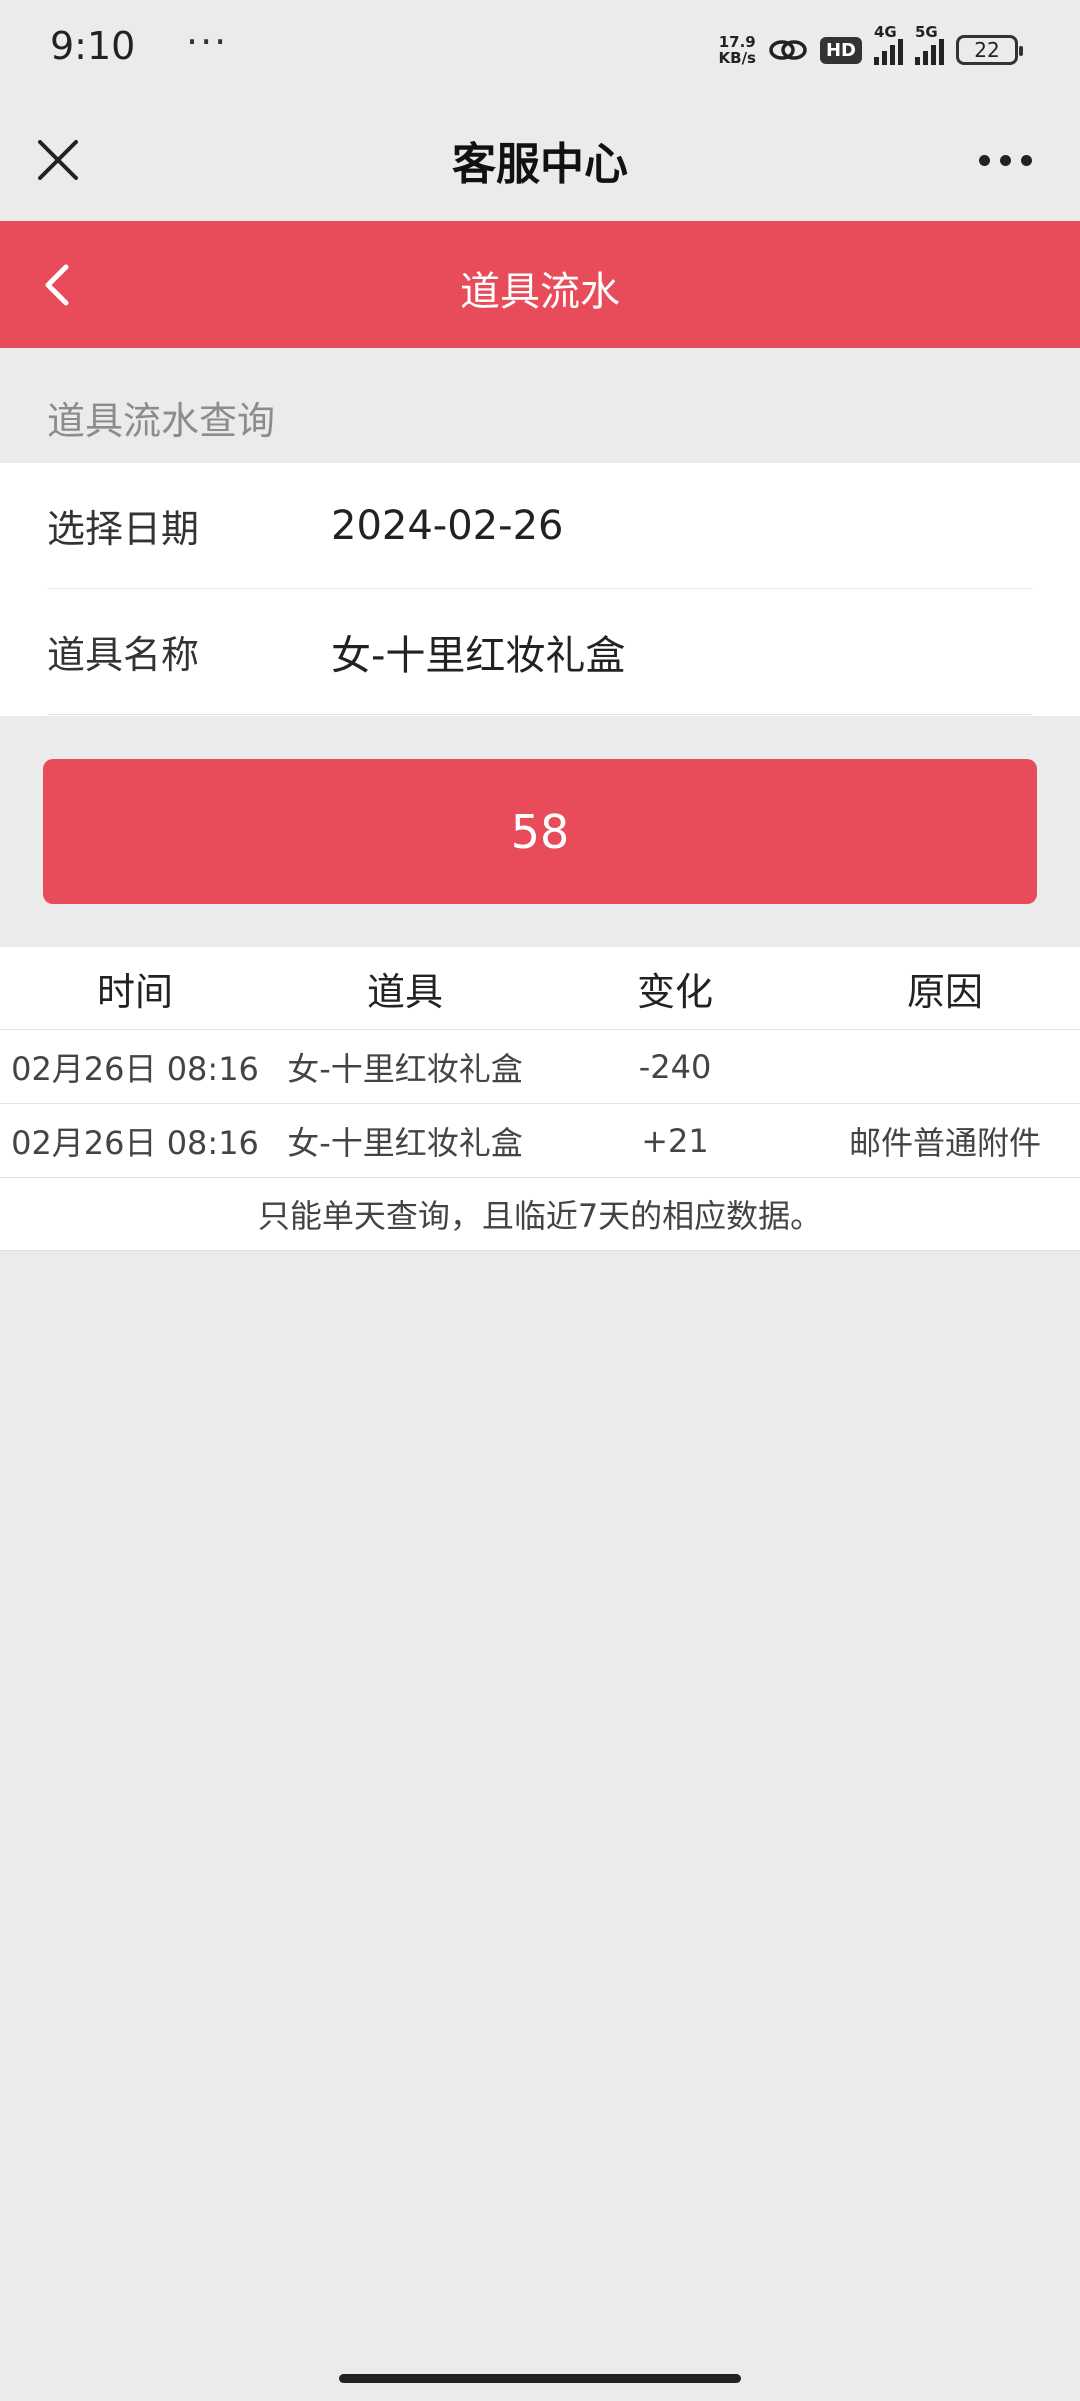  What do you see at coordinates (871, 47) in the screenshot?
I see `status-indicators: 17.9 KB/s HD 4G 5G 22` at bounding box center [871, 47].